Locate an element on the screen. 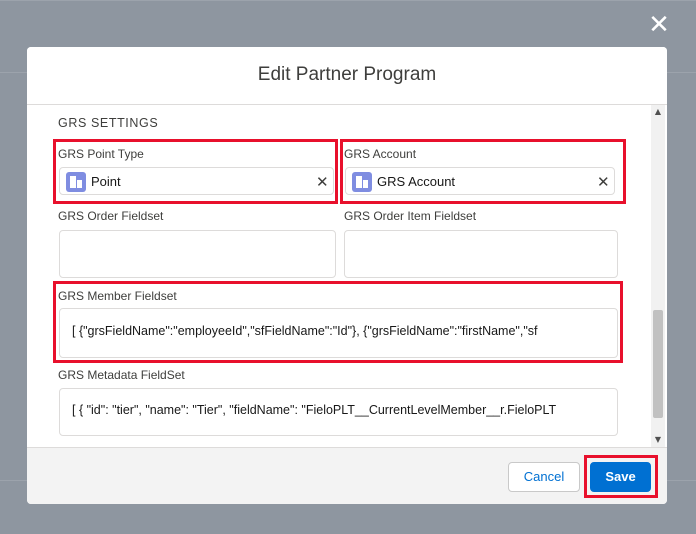 This screenshot has width=696, height=534. modal-title: Edit Partner Program is located at coordinates (347, 74).